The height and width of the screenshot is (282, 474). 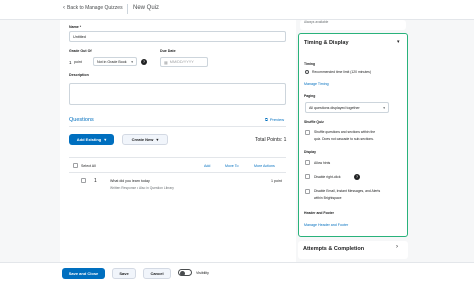 I want to click on header-footer-label: Header and Footer, so click(x=319, y=213).